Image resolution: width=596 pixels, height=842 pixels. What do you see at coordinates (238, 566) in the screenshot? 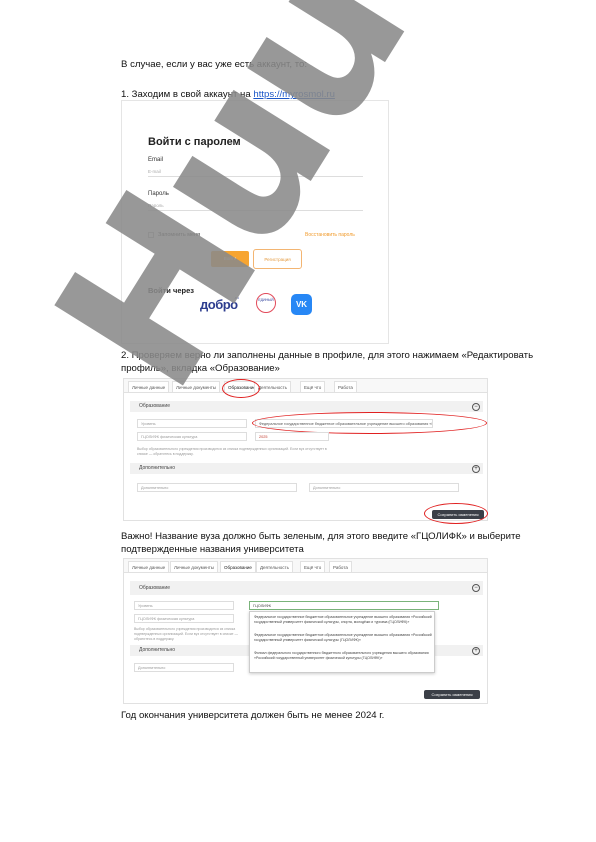
I see `tab-education: Образование` at bounding box center [238, 566].